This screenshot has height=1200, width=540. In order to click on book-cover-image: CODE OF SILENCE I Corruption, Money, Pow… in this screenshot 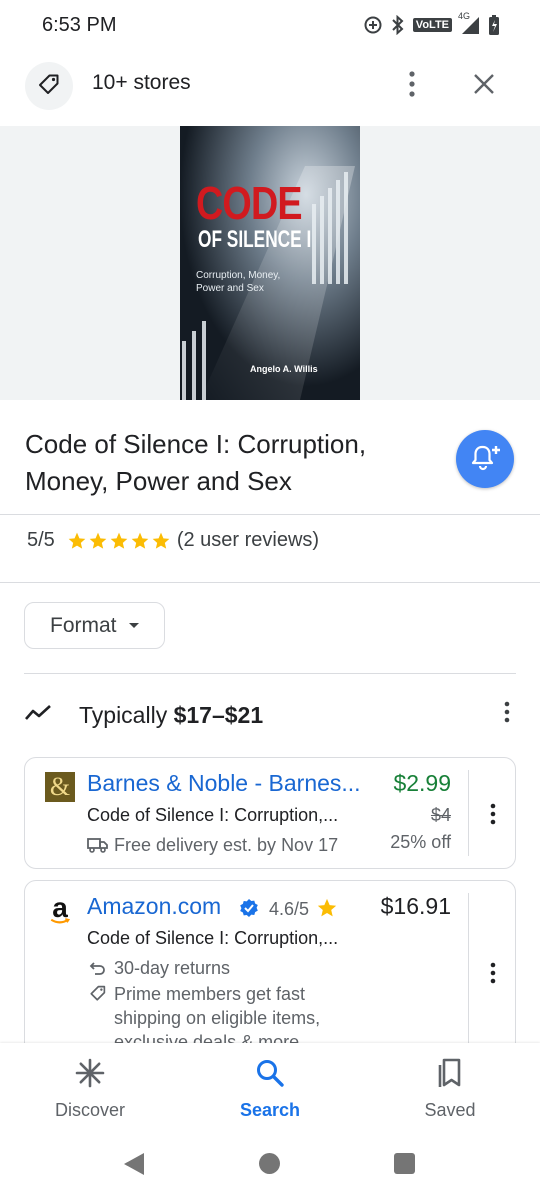, I will do `click(270, 263)`.